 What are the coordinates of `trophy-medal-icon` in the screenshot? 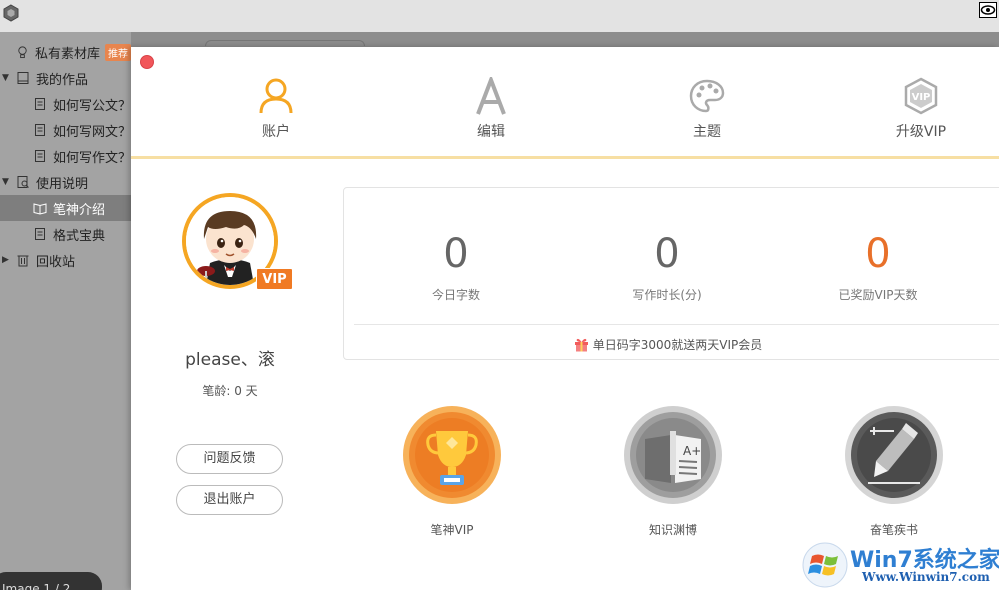 It's located at (452, 455).